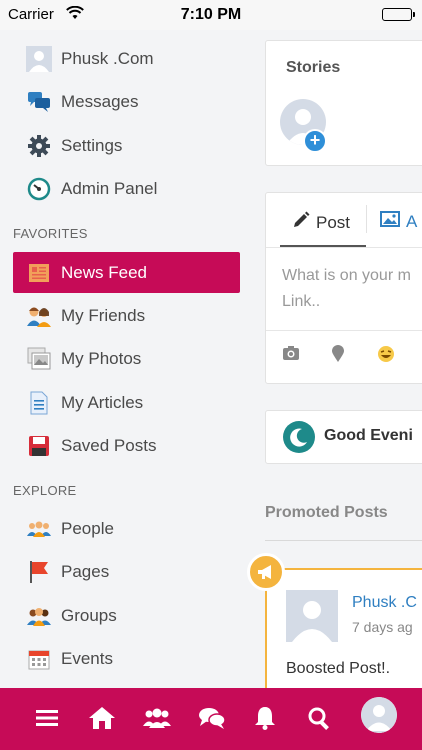  What do you see at coordinates (100, 101) in the screenshot?
I see `menu-item-label: Messages` at bounding box center [100, 101].